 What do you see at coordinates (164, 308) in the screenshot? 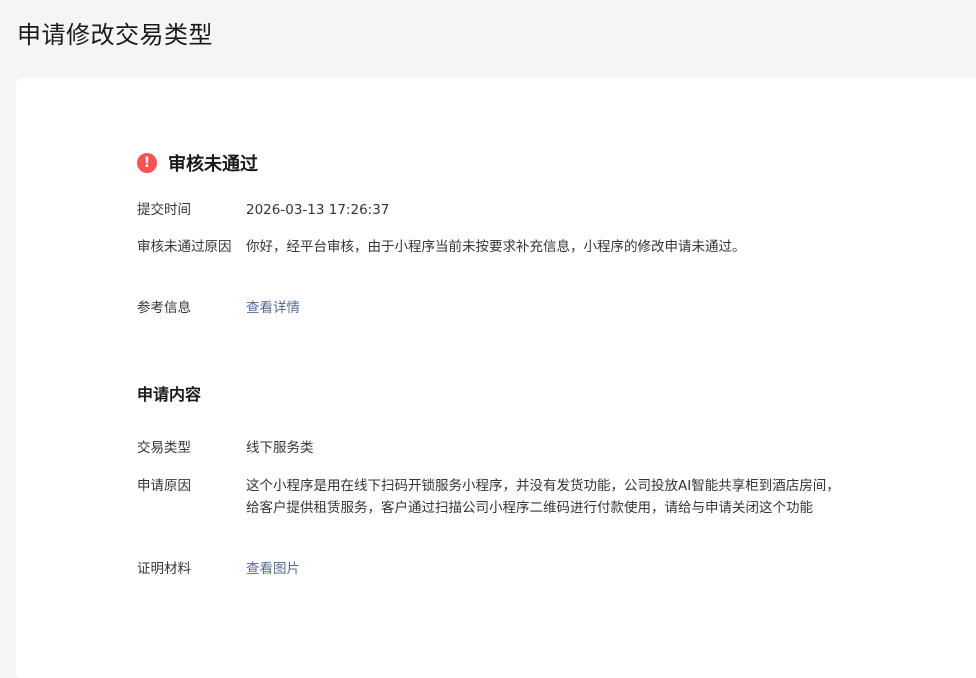
I see `reference-label: 参考信息` at bounding box center [164, 308].